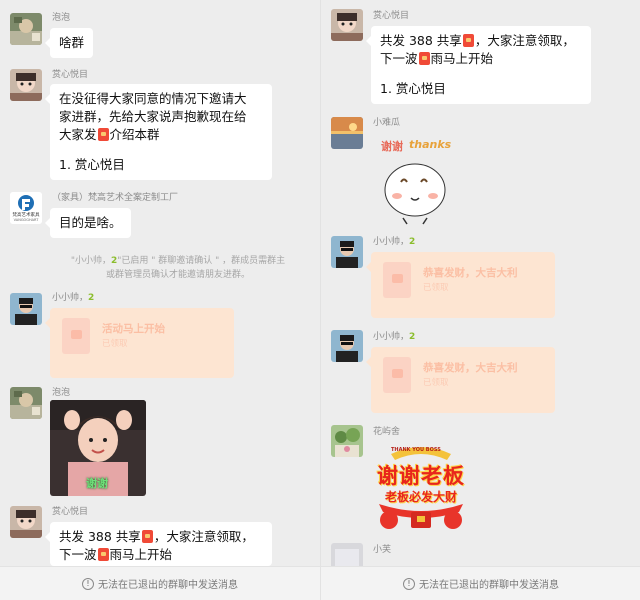  Describe the element at coordinates (72, 42) in the screenshot. I see `message-text: 啥群` at that location.